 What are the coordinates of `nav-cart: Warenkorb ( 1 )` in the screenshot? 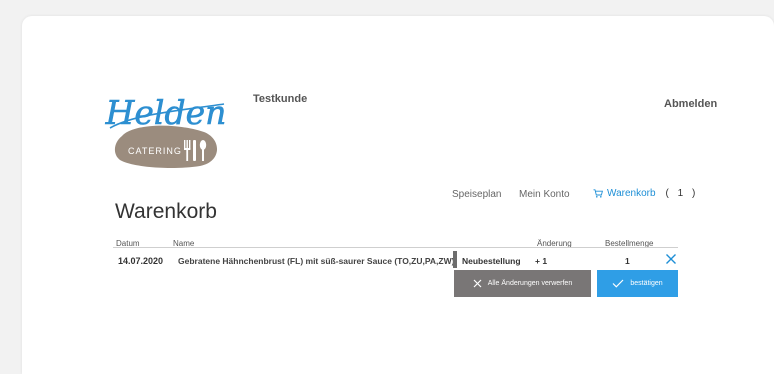 It's located at (645, 193).